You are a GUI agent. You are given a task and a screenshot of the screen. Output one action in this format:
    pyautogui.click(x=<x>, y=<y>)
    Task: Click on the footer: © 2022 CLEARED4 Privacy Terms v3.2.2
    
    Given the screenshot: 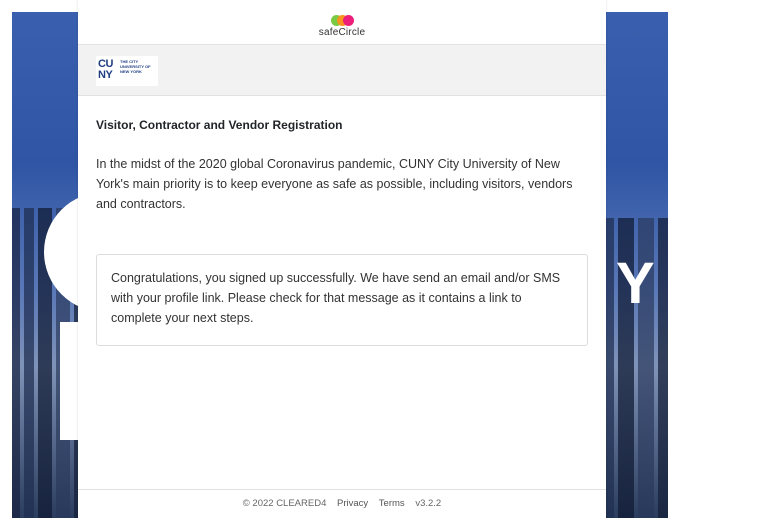 What is the action you would take?
    pyautogui.click(x=342, y=503)
    